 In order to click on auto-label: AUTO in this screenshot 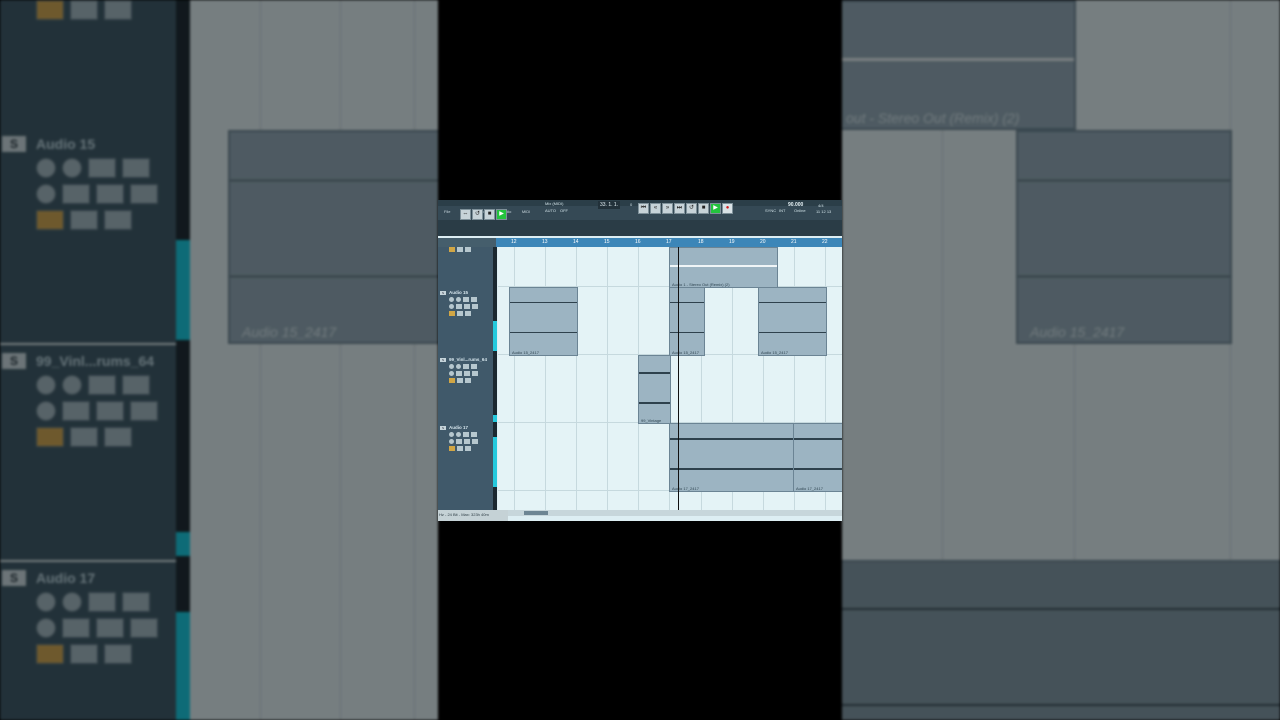, I will do `click(551, 210)`.